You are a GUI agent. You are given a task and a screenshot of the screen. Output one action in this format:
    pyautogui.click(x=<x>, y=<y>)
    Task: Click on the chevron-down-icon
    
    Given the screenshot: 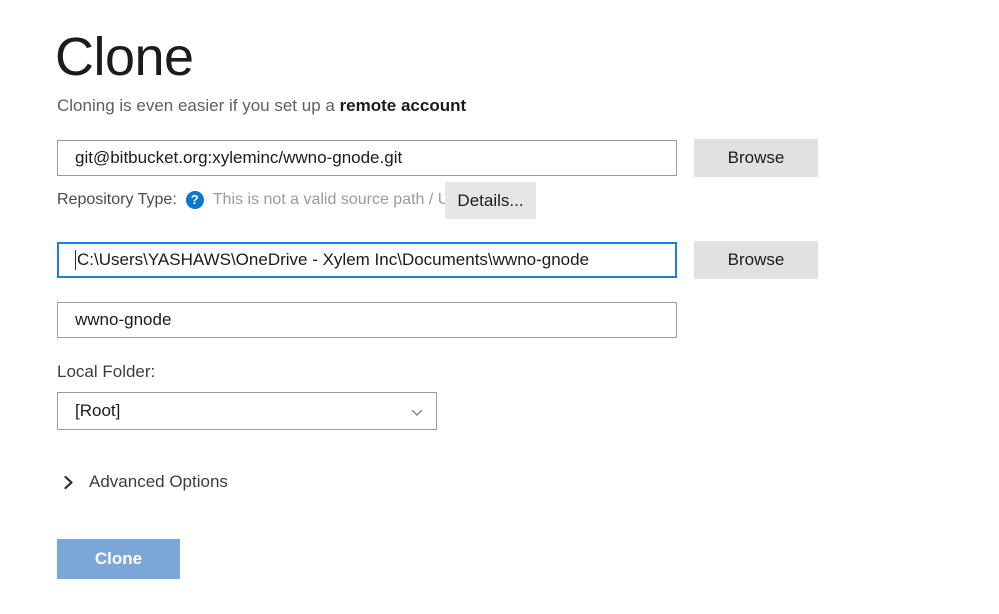 What is the action you would take?
    pyautogui.click(x=417, y=411)
    